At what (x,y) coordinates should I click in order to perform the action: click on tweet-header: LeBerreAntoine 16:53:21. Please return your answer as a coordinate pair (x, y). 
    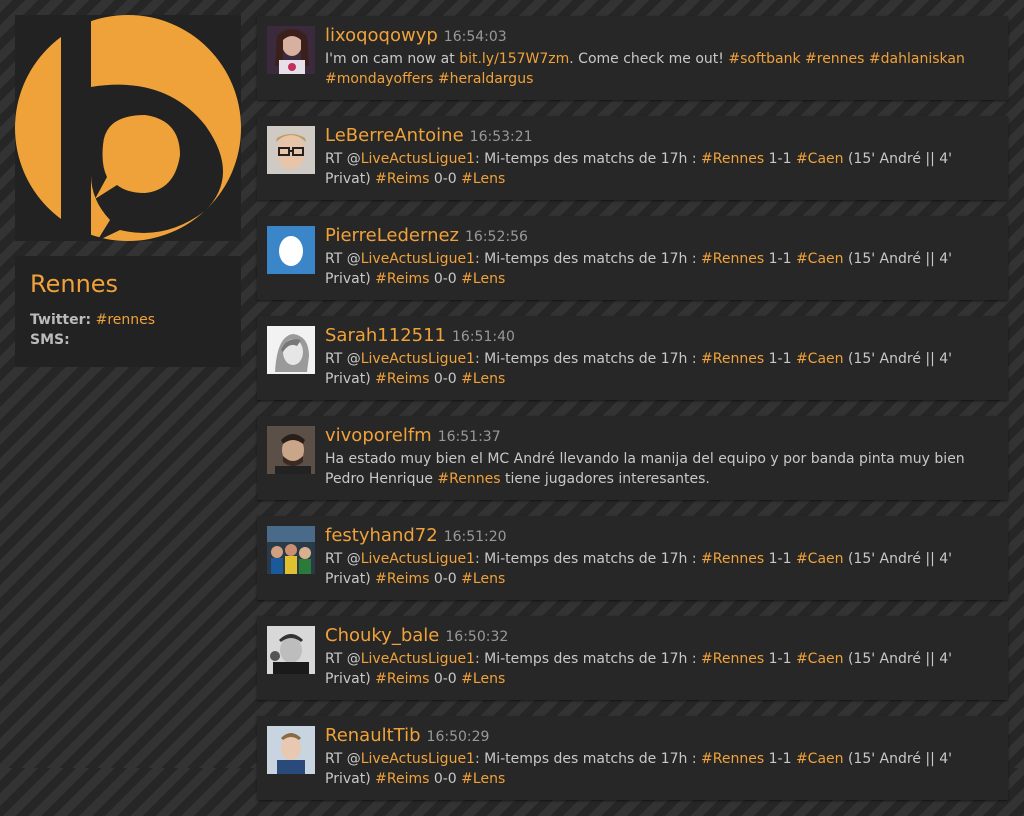
    Looking at the image, I should click on (661, 136).